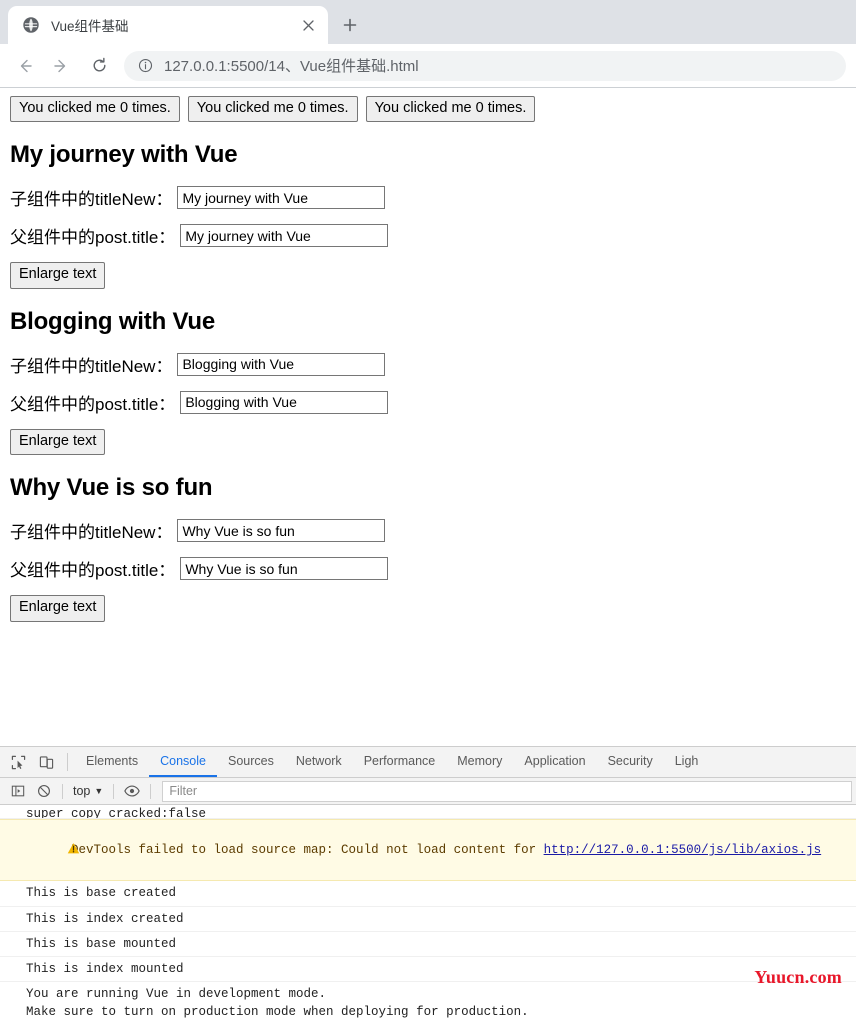 Image resolution: width=856 pixels, height=1023 pixels. I want to click on devtools-tab-memory: Memory, so click(479, 762).